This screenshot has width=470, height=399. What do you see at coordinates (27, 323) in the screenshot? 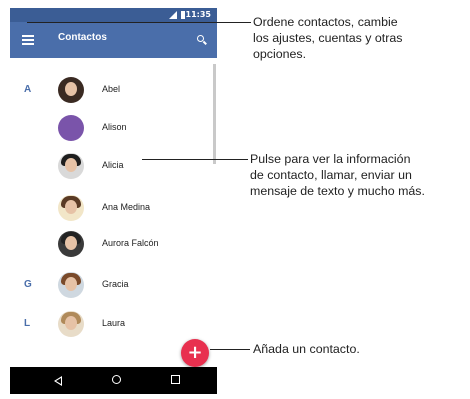
I see `section-letter: L` at bounding box center [27, 323].